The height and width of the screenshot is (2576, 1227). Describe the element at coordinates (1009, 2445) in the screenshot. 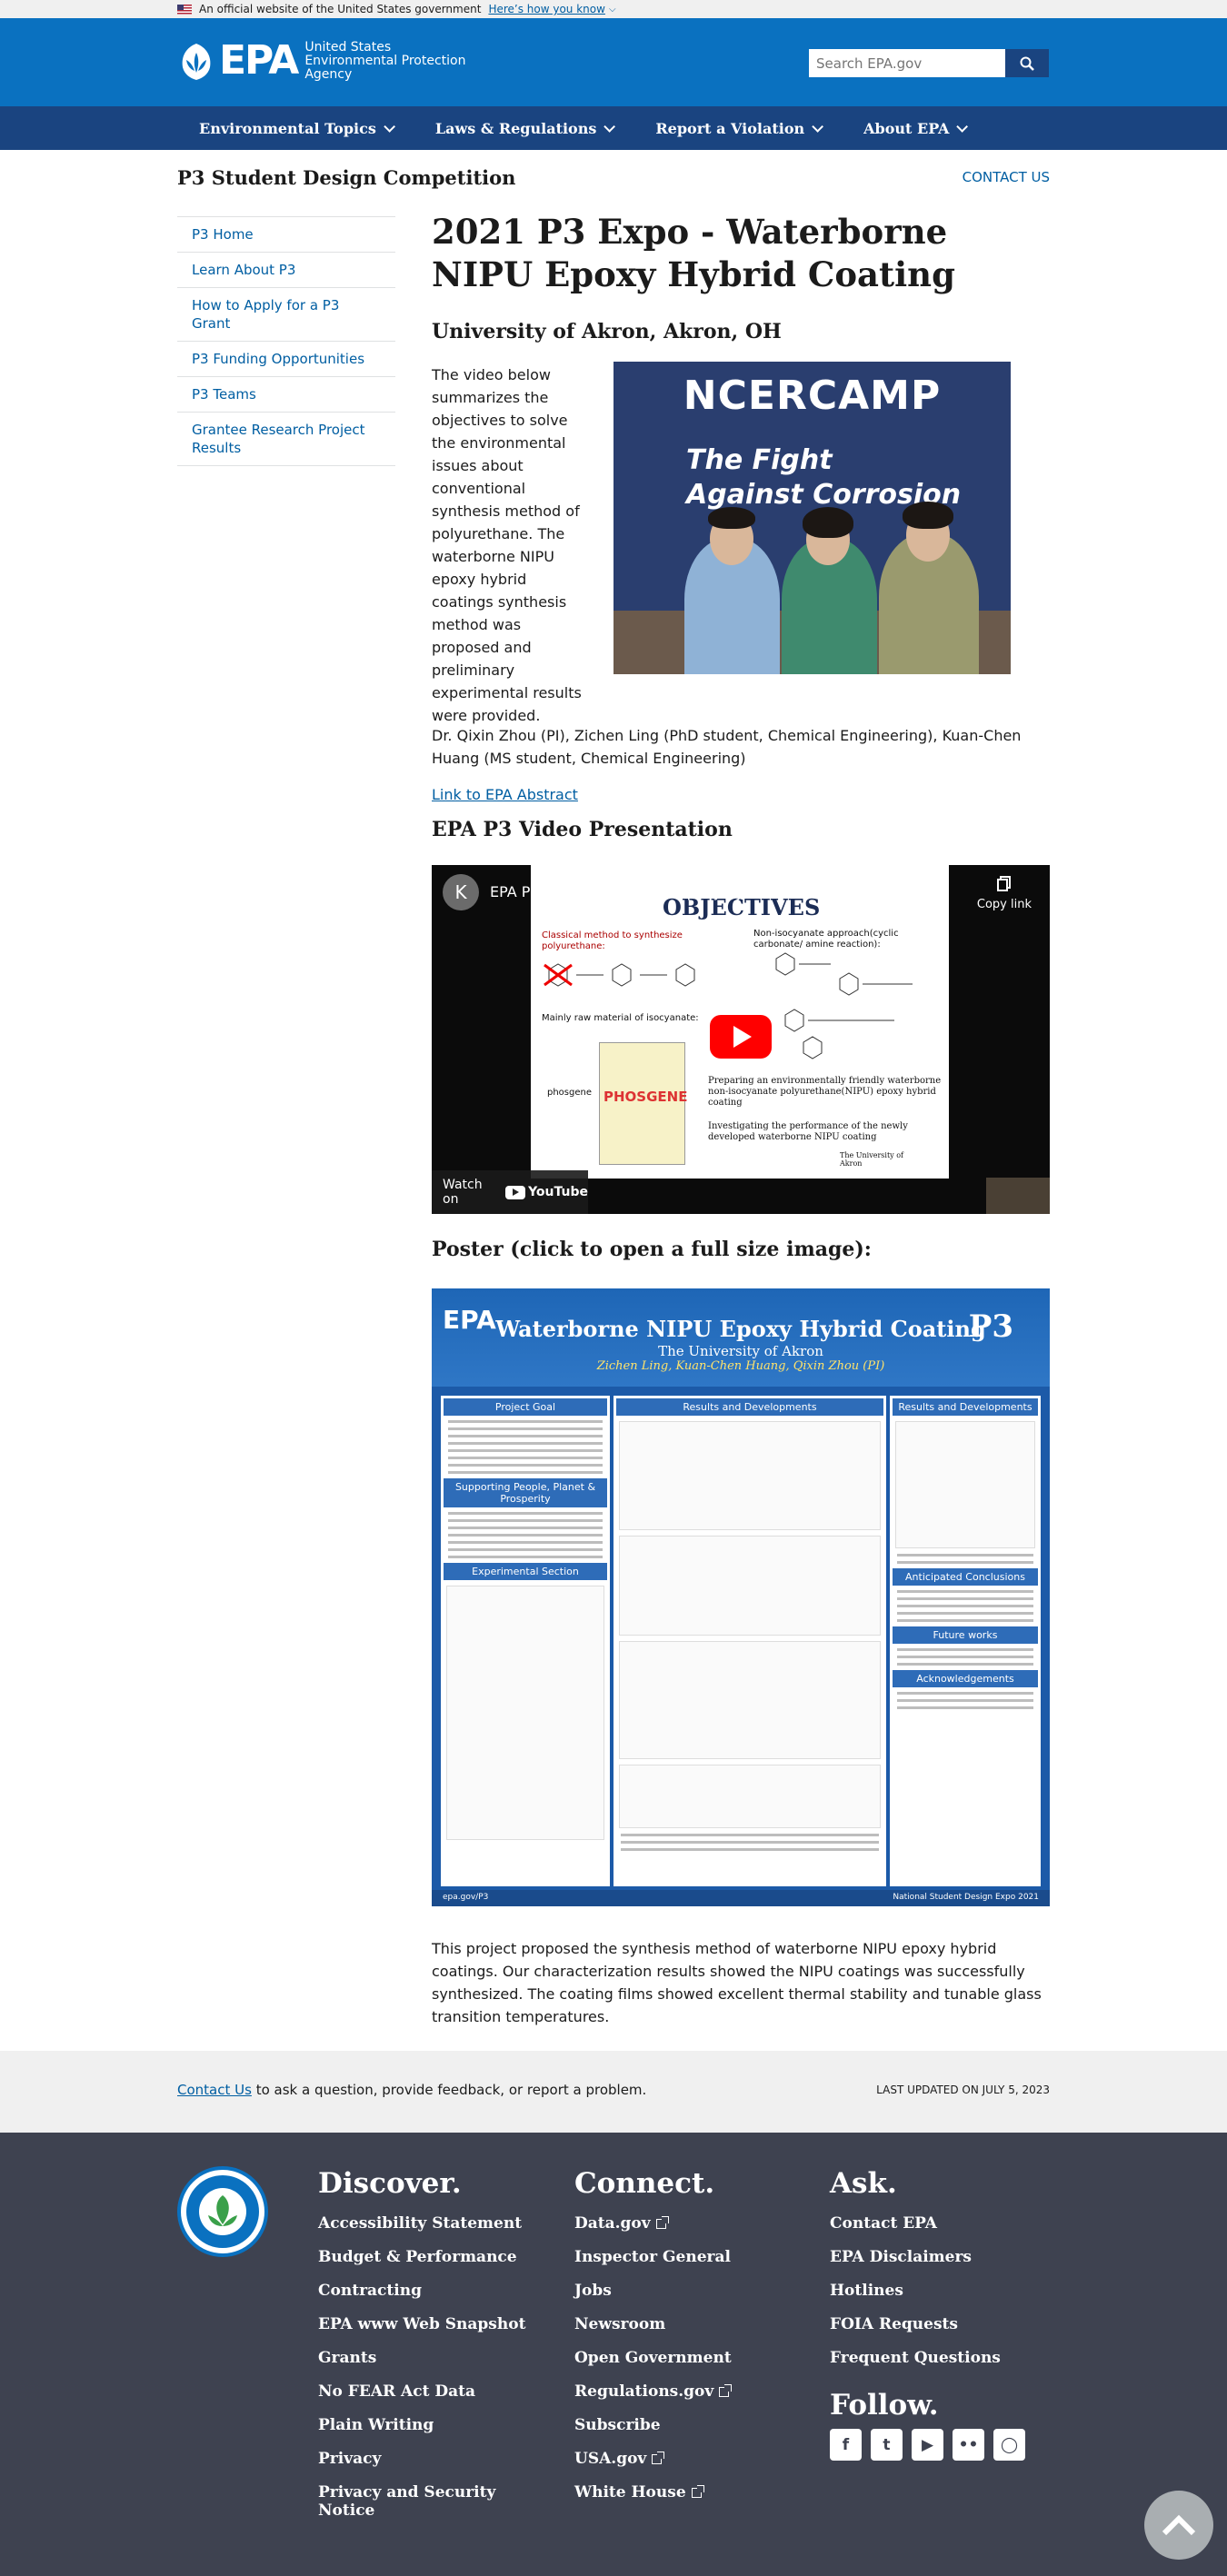

I see `instagram-icon: ◯` at that location.